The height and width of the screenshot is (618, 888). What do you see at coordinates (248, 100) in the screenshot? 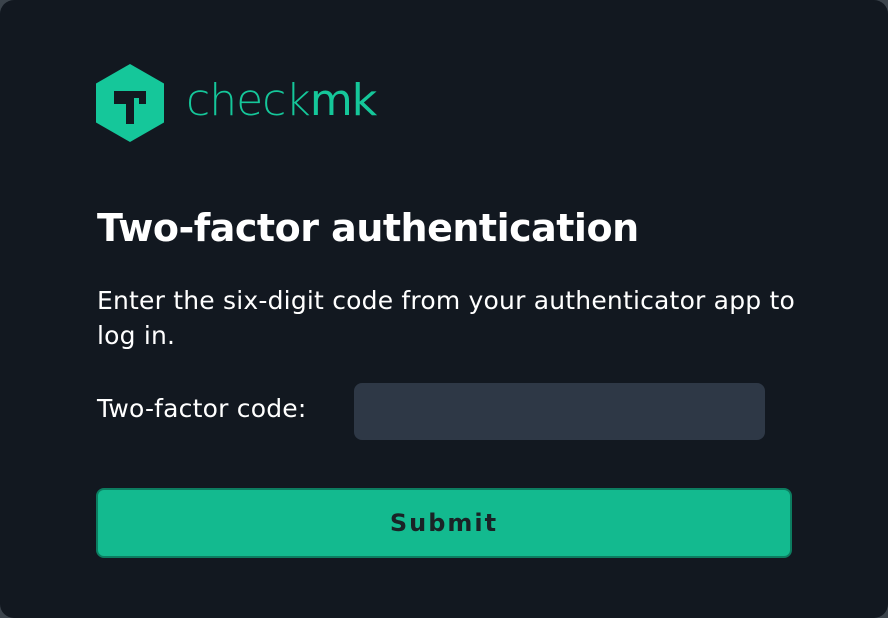
I see `wordmark-check: check` at bounding box center [248, 100].